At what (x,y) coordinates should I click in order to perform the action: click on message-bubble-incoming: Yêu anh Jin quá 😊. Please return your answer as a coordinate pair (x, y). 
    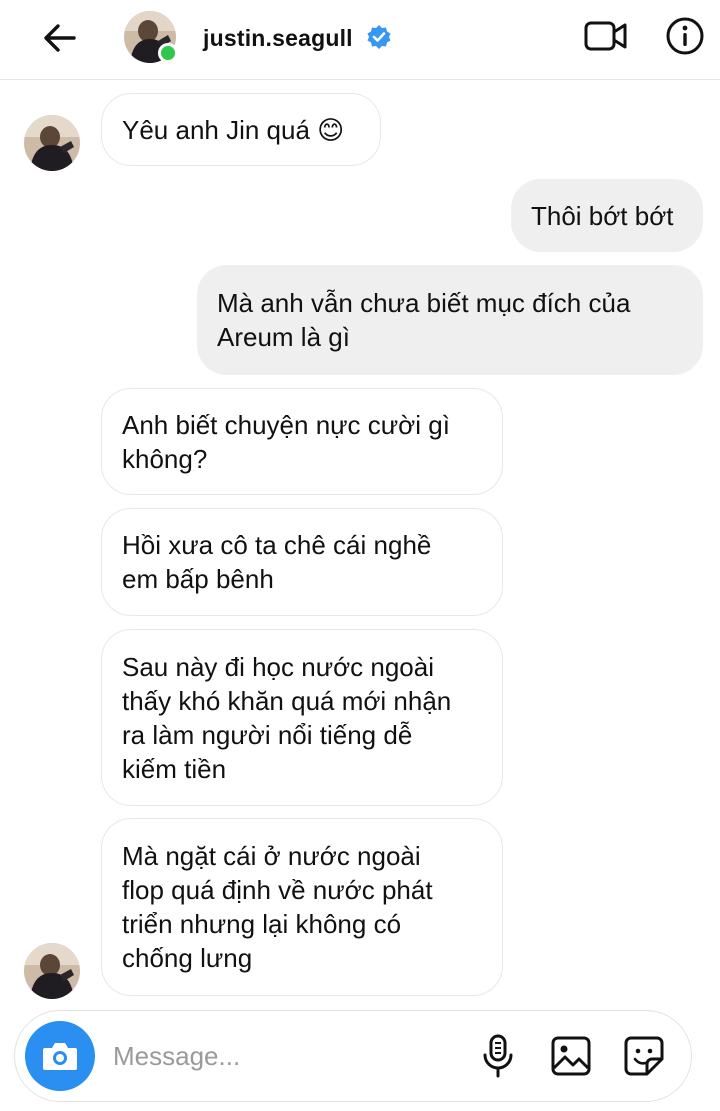
    Looking at the image, I should click on (241, 129).